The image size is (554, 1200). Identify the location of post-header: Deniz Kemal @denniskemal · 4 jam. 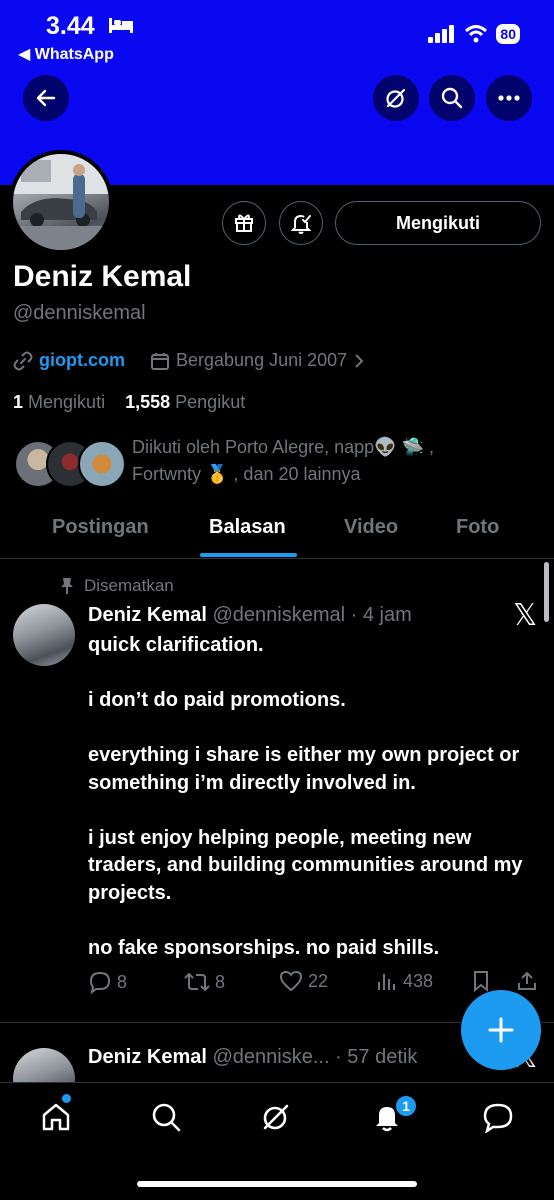
(250, 615).